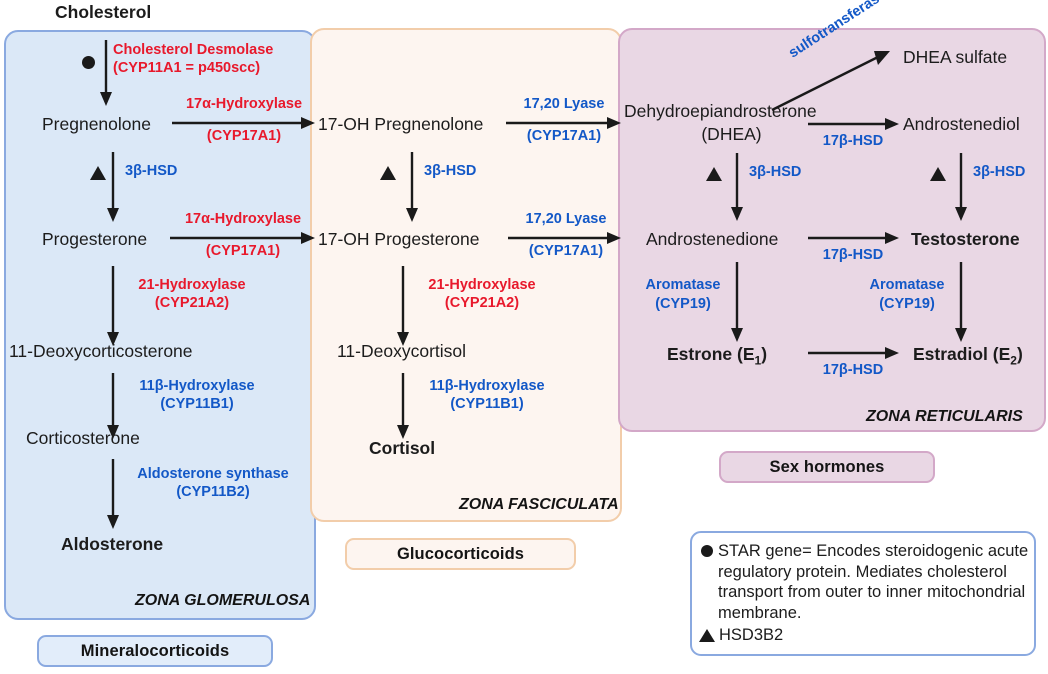 This screenshot has height=674, width=1048. I want to click on node-estradiol: Estradiol (E2), so click(968, 357).